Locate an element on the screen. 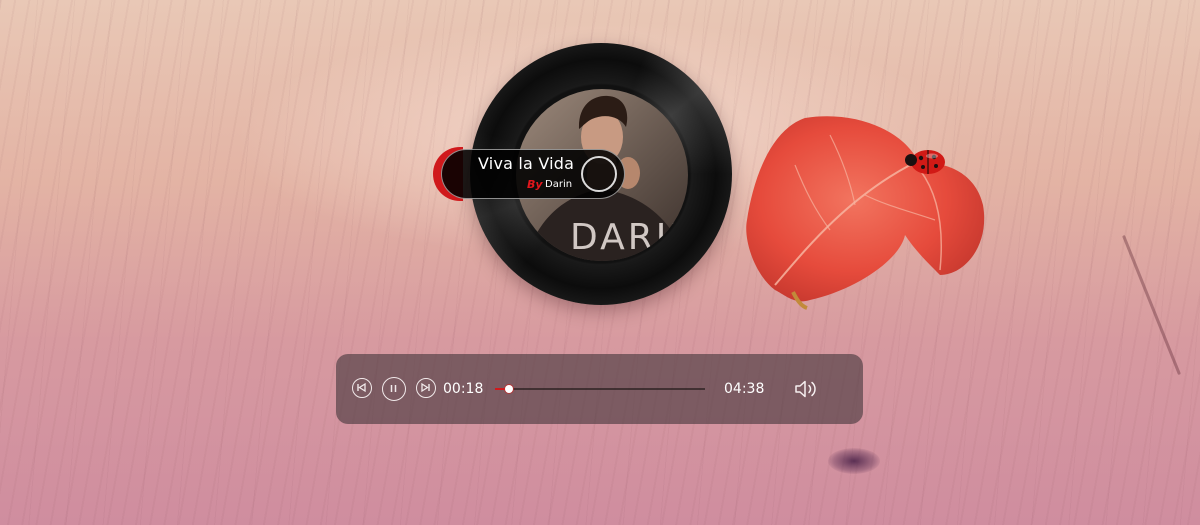 The width and height of the screenshot is (1200, 525). progress-thumb is located at coordinates (508, 389).